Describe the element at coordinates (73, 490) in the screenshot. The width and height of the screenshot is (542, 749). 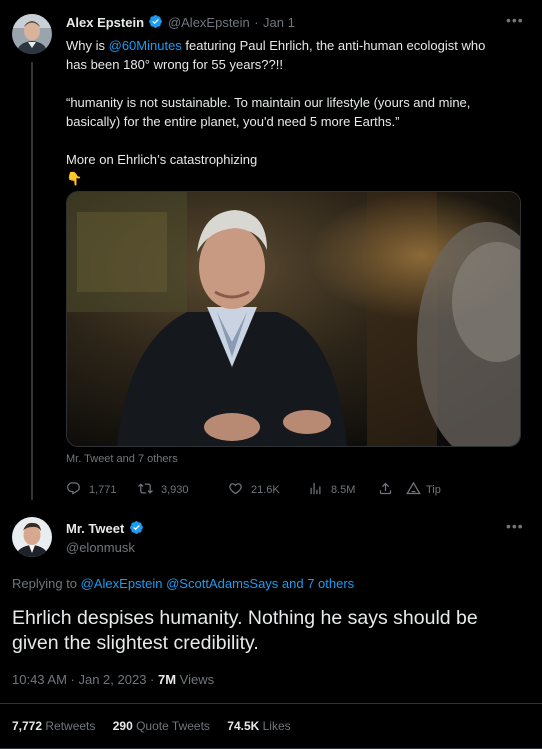
I see `reply-icon` at that location.